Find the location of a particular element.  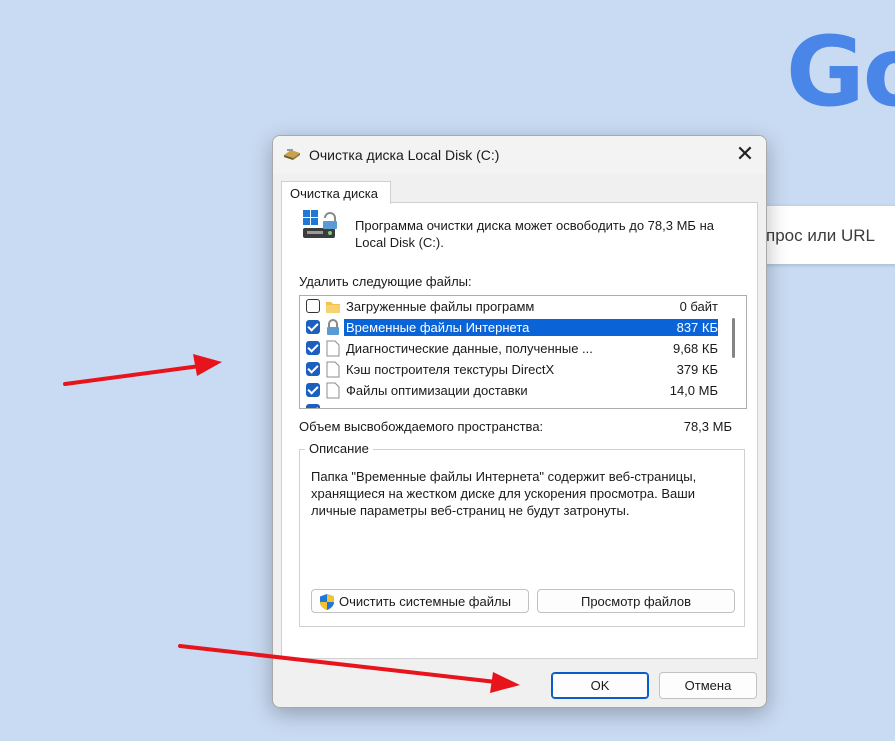

tab-disk-cleanup: Очистка диска is located at coordinates (336, 192).